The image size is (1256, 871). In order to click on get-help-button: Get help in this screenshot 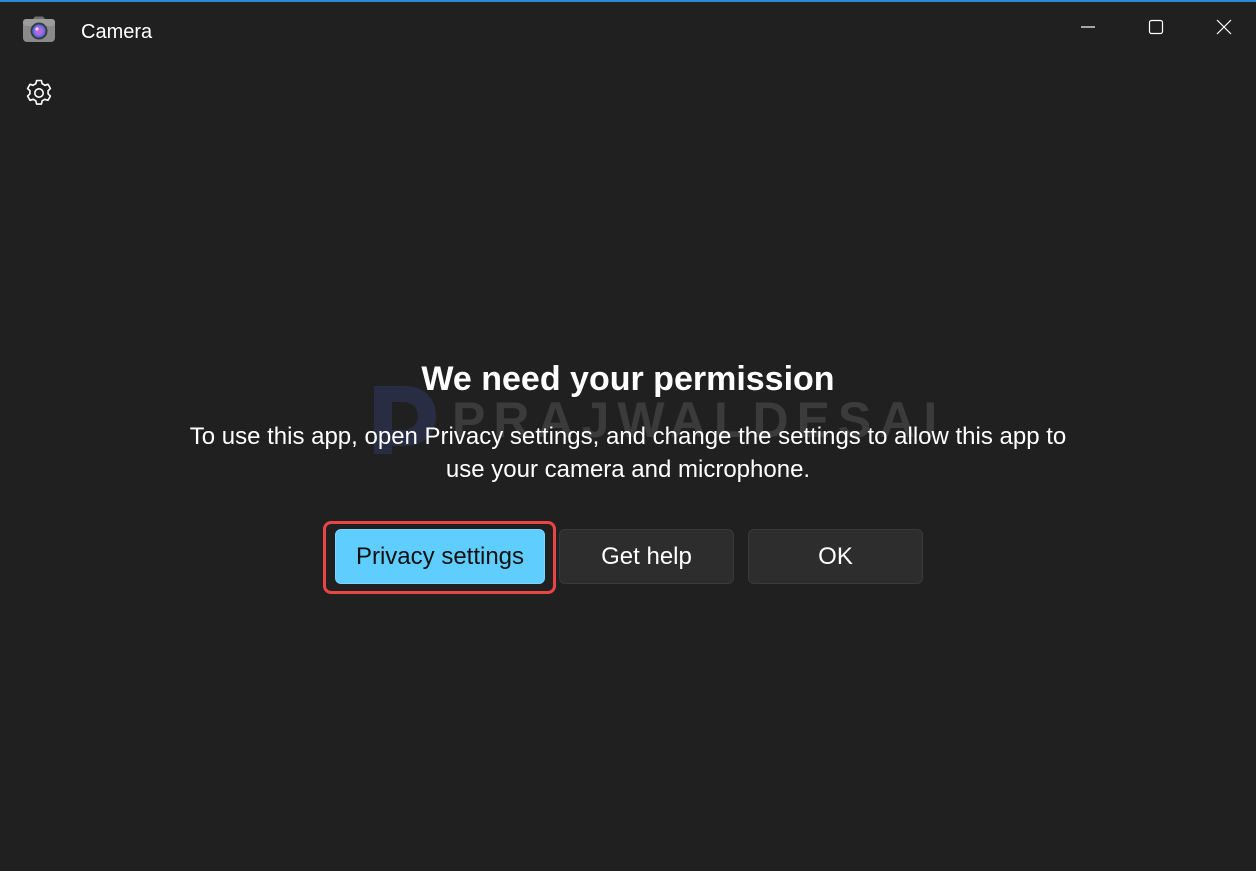, I will do `click(646, 556)`.